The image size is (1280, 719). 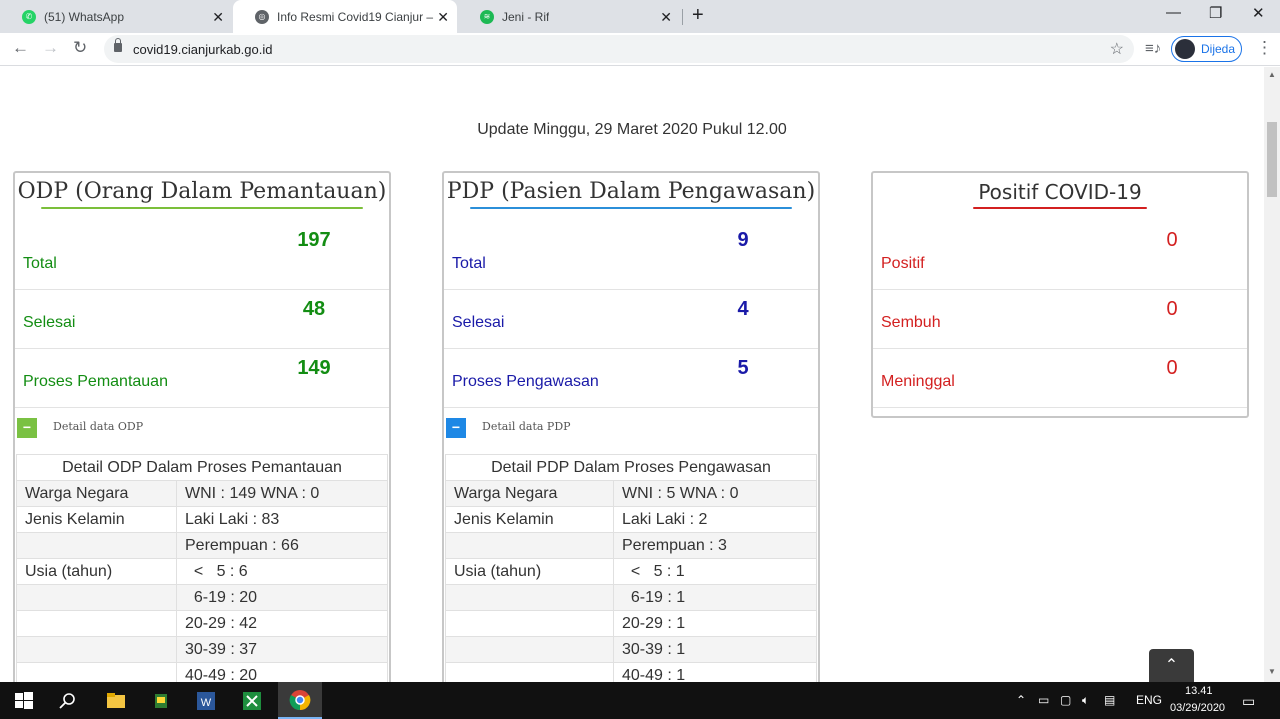 I want to click on lock-icon, so click(x=118, y=45).